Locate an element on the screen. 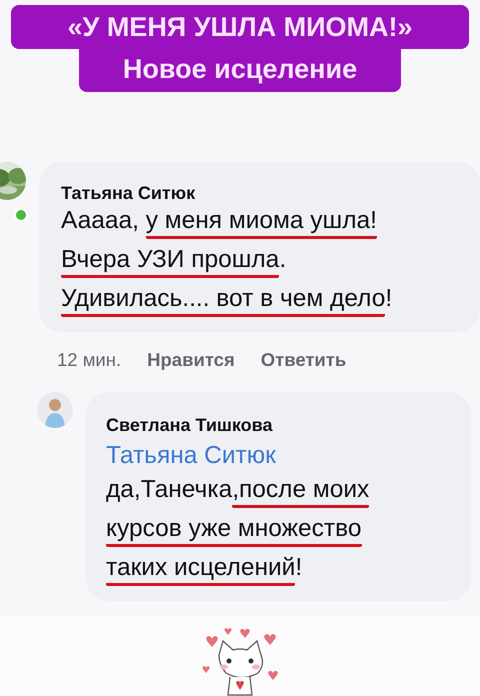 Image resolution: width=480 pixels, height=696 pixels. comment-text: таких исцелений! is located at coordinates (279, 571).